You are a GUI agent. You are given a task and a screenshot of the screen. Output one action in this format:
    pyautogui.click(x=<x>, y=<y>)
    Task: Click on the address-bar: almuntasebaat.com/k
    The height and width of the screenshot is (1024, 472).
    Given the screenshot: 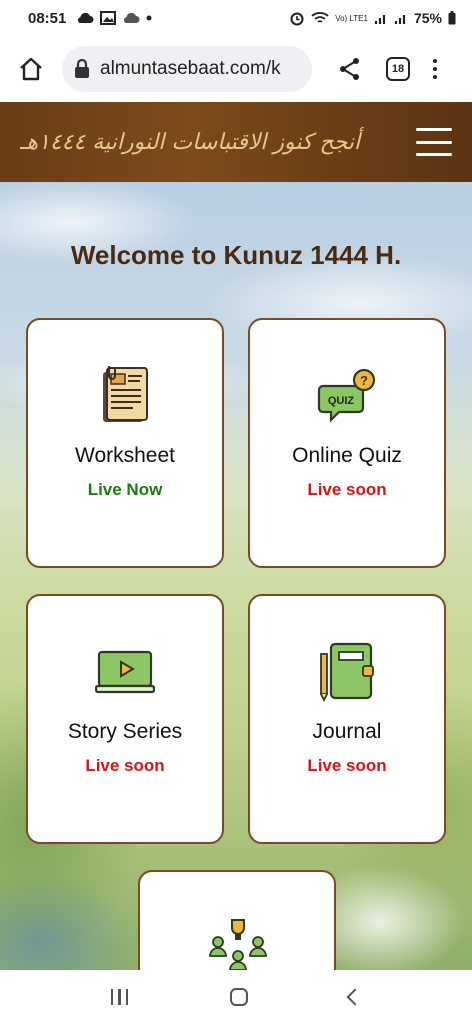 What is the action you would take?
    pyautogui.click(x=187, y=69)
    